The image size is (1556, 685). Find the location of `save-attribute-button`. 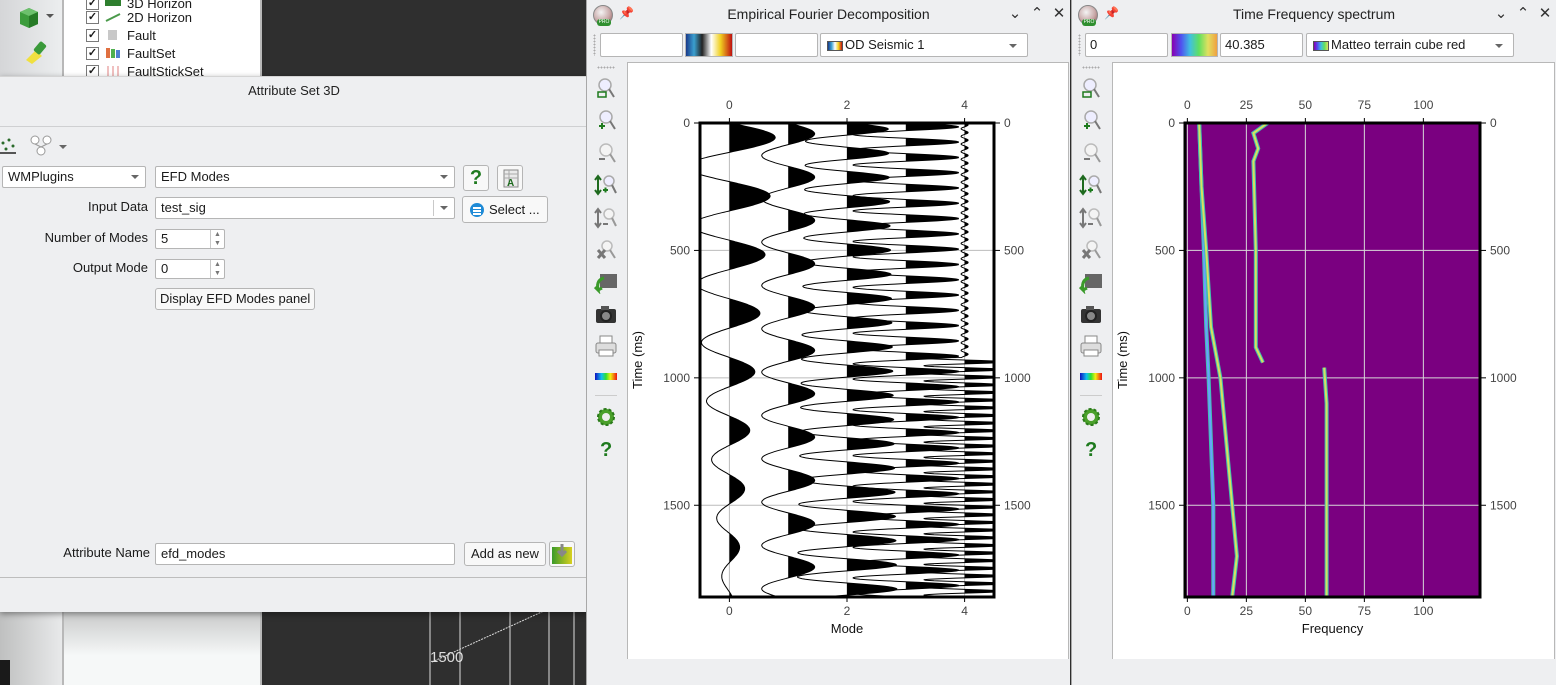

save-attribute-button is located at coordinates (562, 554).